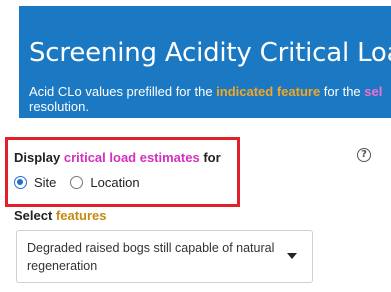 The width and height of the screenshot is (391, 292). What do you see at coordinates (81, 215) in the screenshot?
I see `select-label-highlight: features` at bounding box center [81, 215].